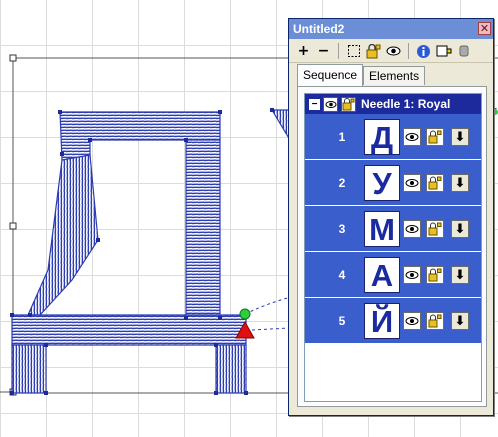  What do you see at coordinates (382, 183) in the screenshot?
I see `row-letter-thumbnail: У` at bounding box center [382, 183].